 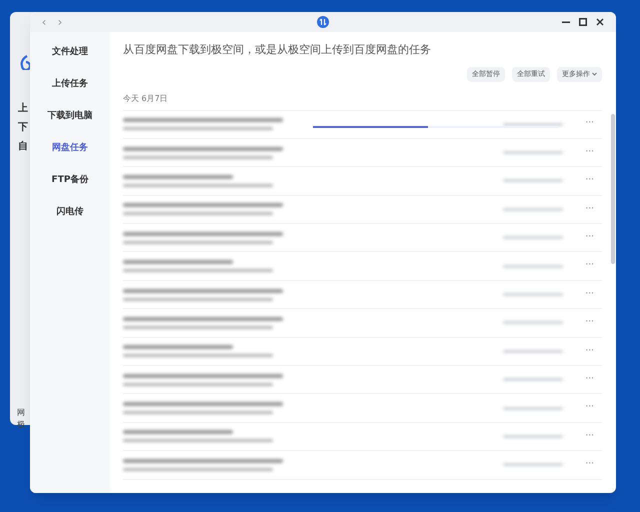 What do you see at coordinates (21, 413) in the screenshot?
I see `footer-text: 网` at bounding box center [21, 413].